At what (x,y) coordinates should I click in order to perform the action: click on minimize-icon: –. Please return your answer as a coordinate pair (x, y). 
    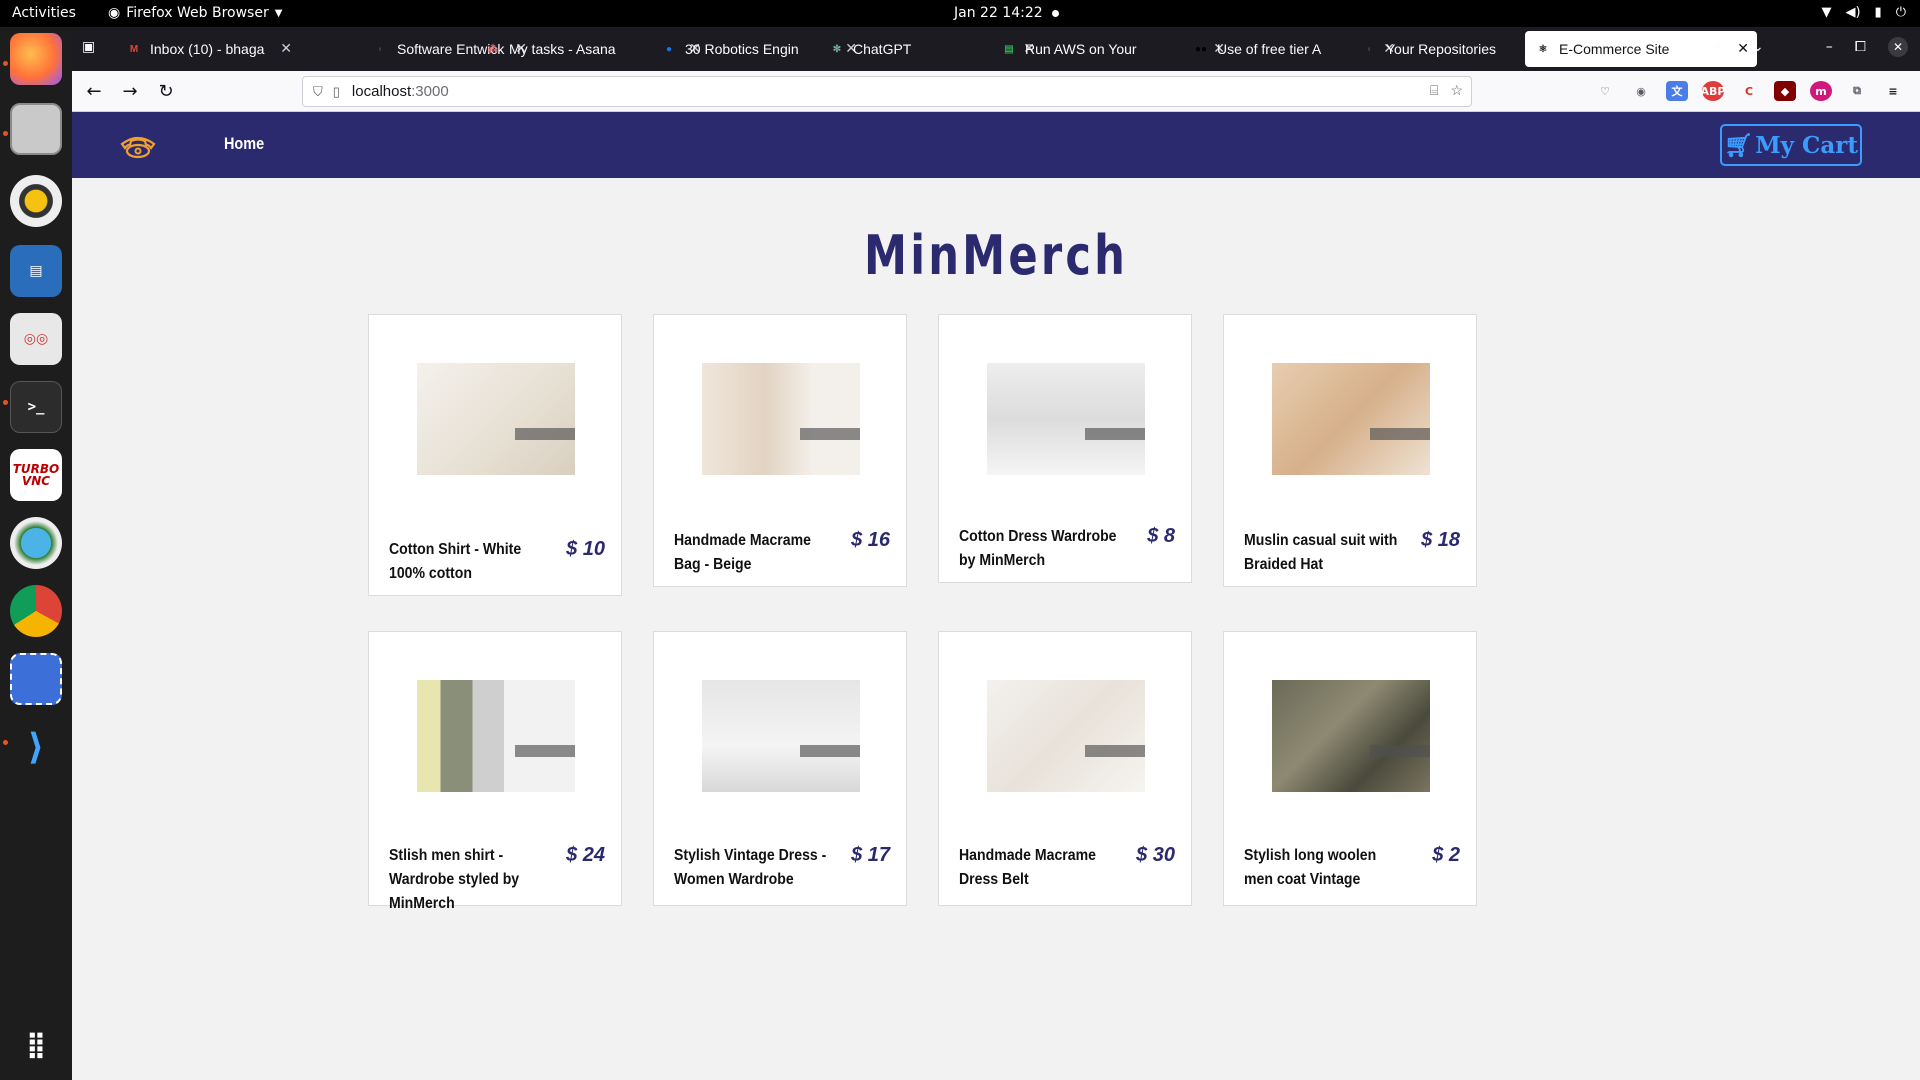
    Looking at the image, I should click on (1829, 47).